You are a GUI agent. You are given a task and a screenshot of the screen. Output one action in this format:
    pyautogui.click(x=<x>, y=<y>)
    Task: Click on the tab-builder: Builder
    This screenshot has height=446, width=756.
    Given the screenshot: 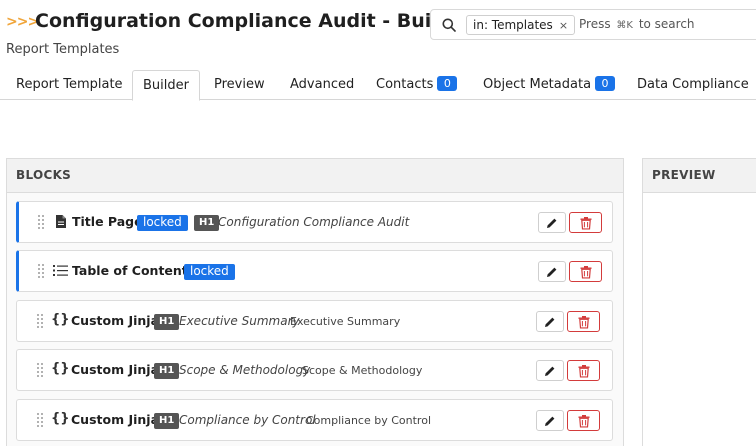 What is the action you would take?
    pyautogui.click(x=166, y=85)
    